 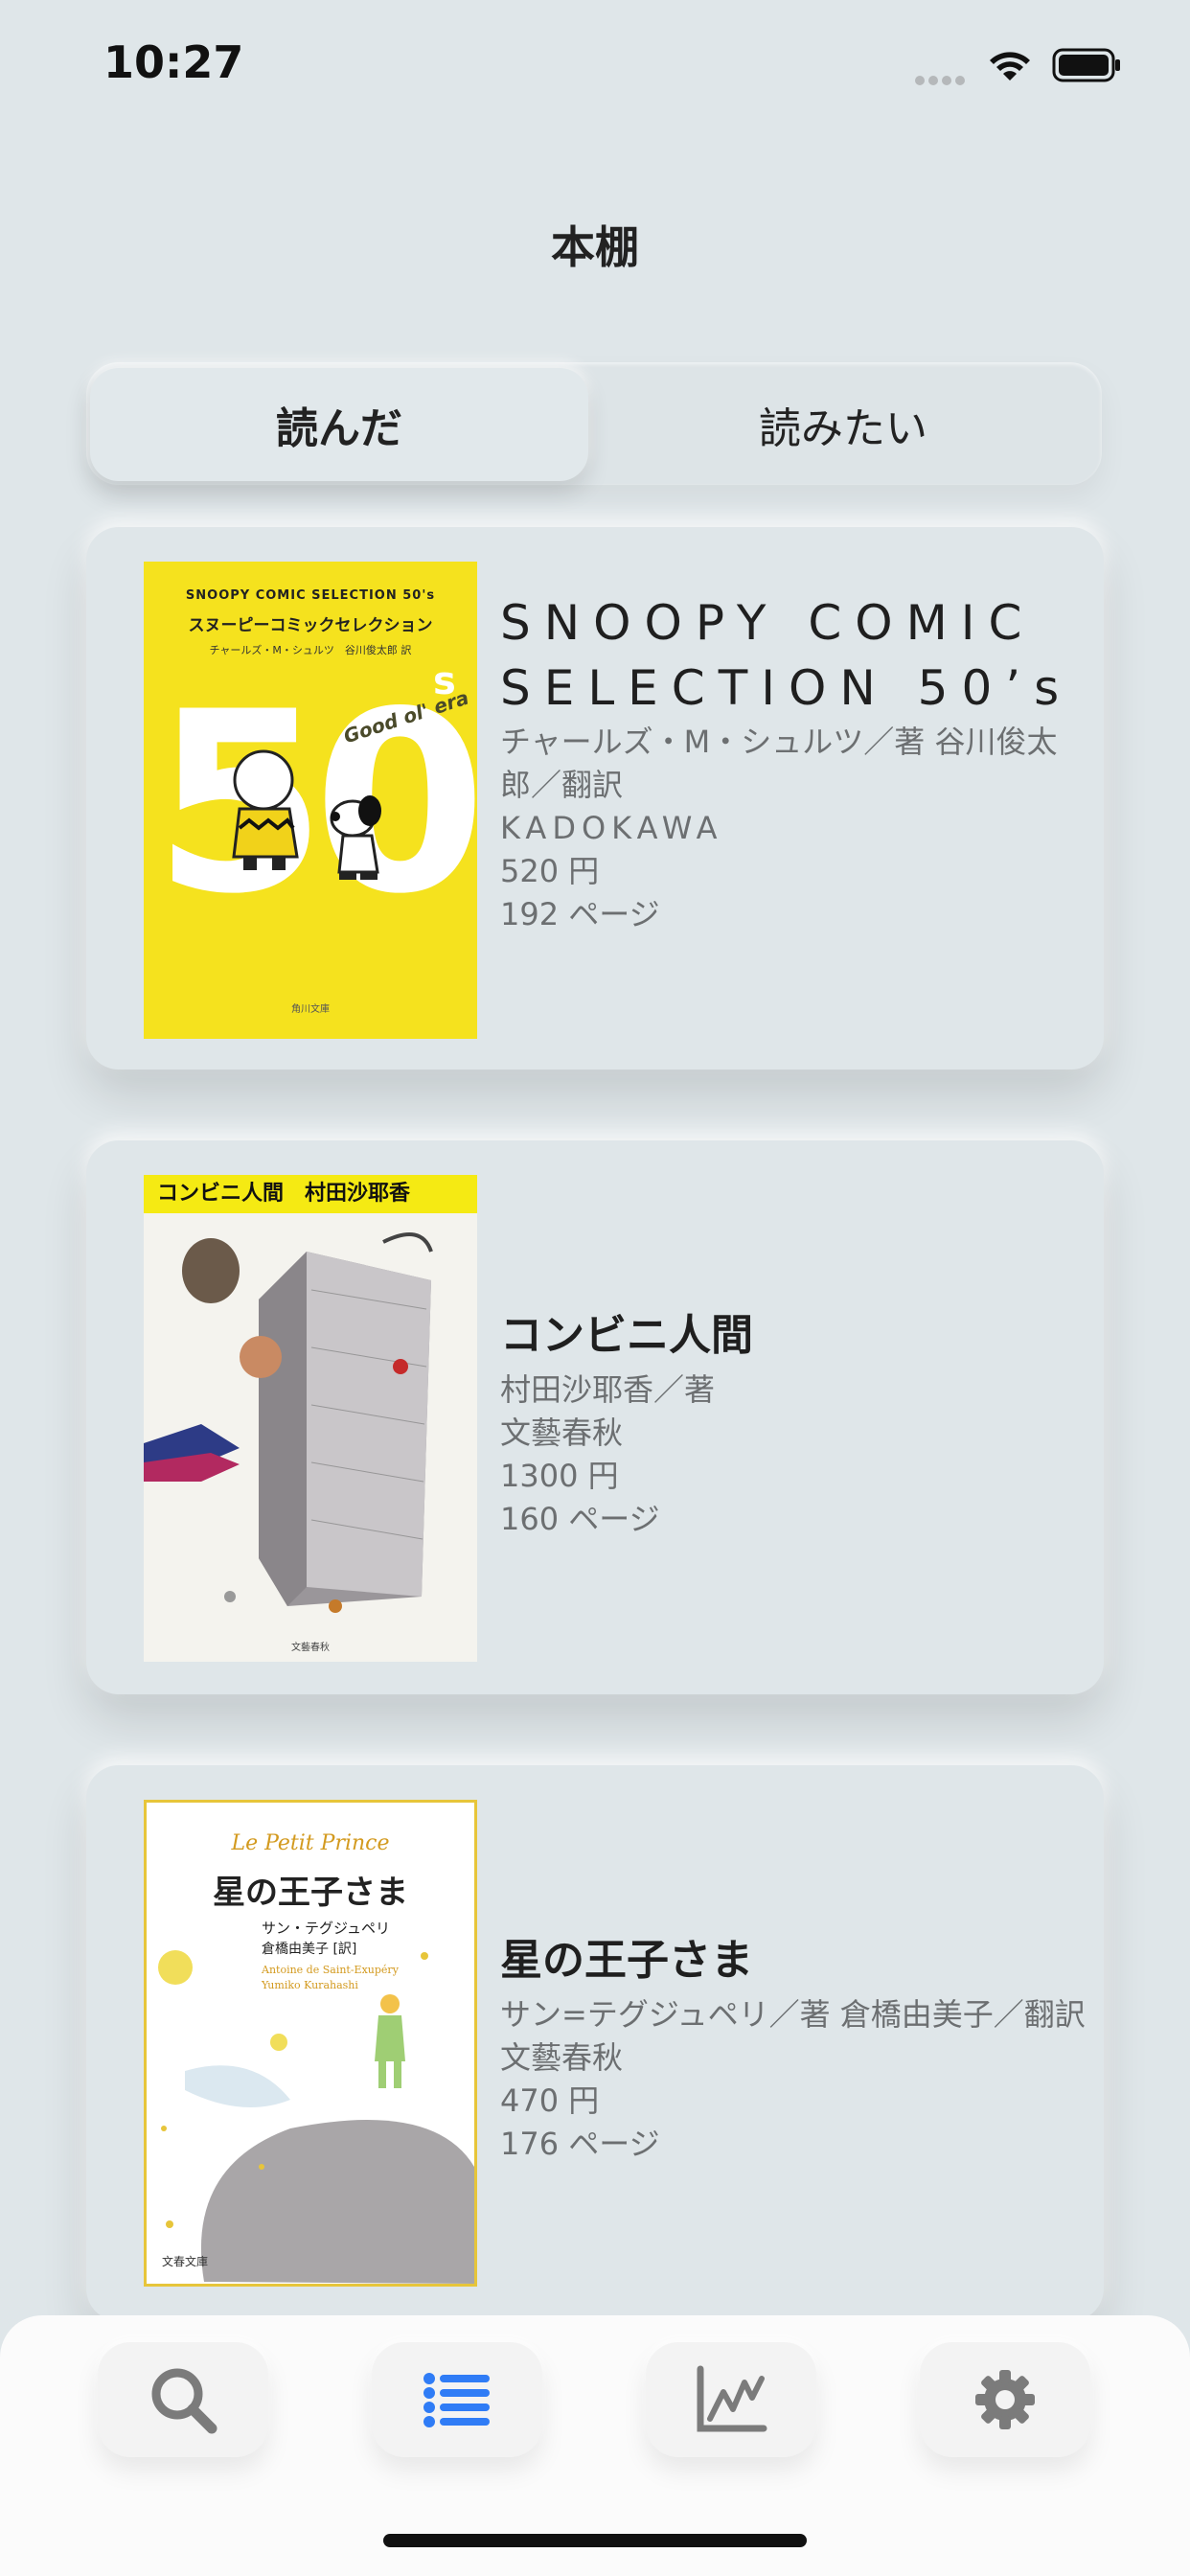 What do you see at coordinates (787, 655) in the screenshot?
I see `book-title: SNOOPY COMIC SELECTION 50’s` at bounding box center [787, 655].